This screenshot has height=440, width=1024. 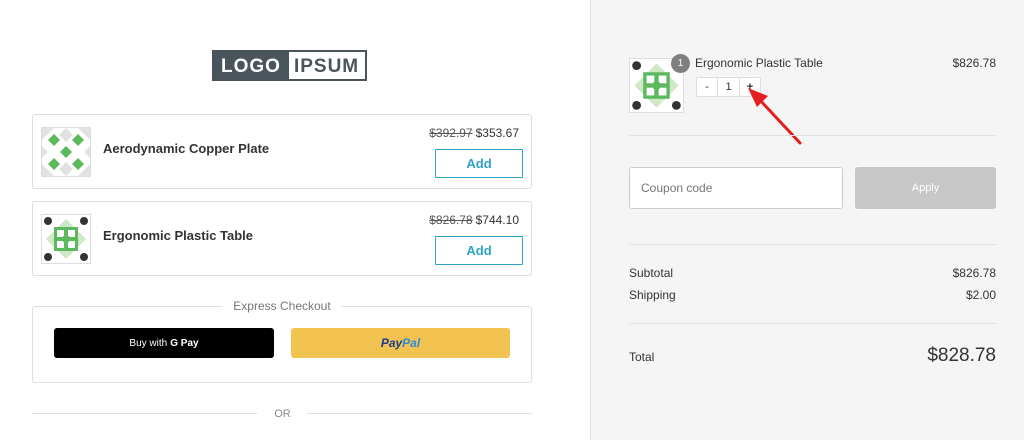 I want to click on subtotal-label: Subtotal, so click(x=651, y=273).